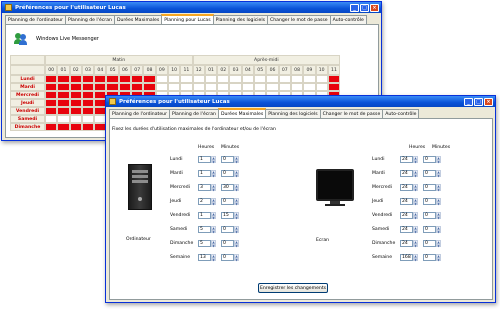 This screenshot has width=500, height=309. Describe the element at coordinates (240, 19) in the screenshot. I see `tab-5: Planning des logiciels` at that location.